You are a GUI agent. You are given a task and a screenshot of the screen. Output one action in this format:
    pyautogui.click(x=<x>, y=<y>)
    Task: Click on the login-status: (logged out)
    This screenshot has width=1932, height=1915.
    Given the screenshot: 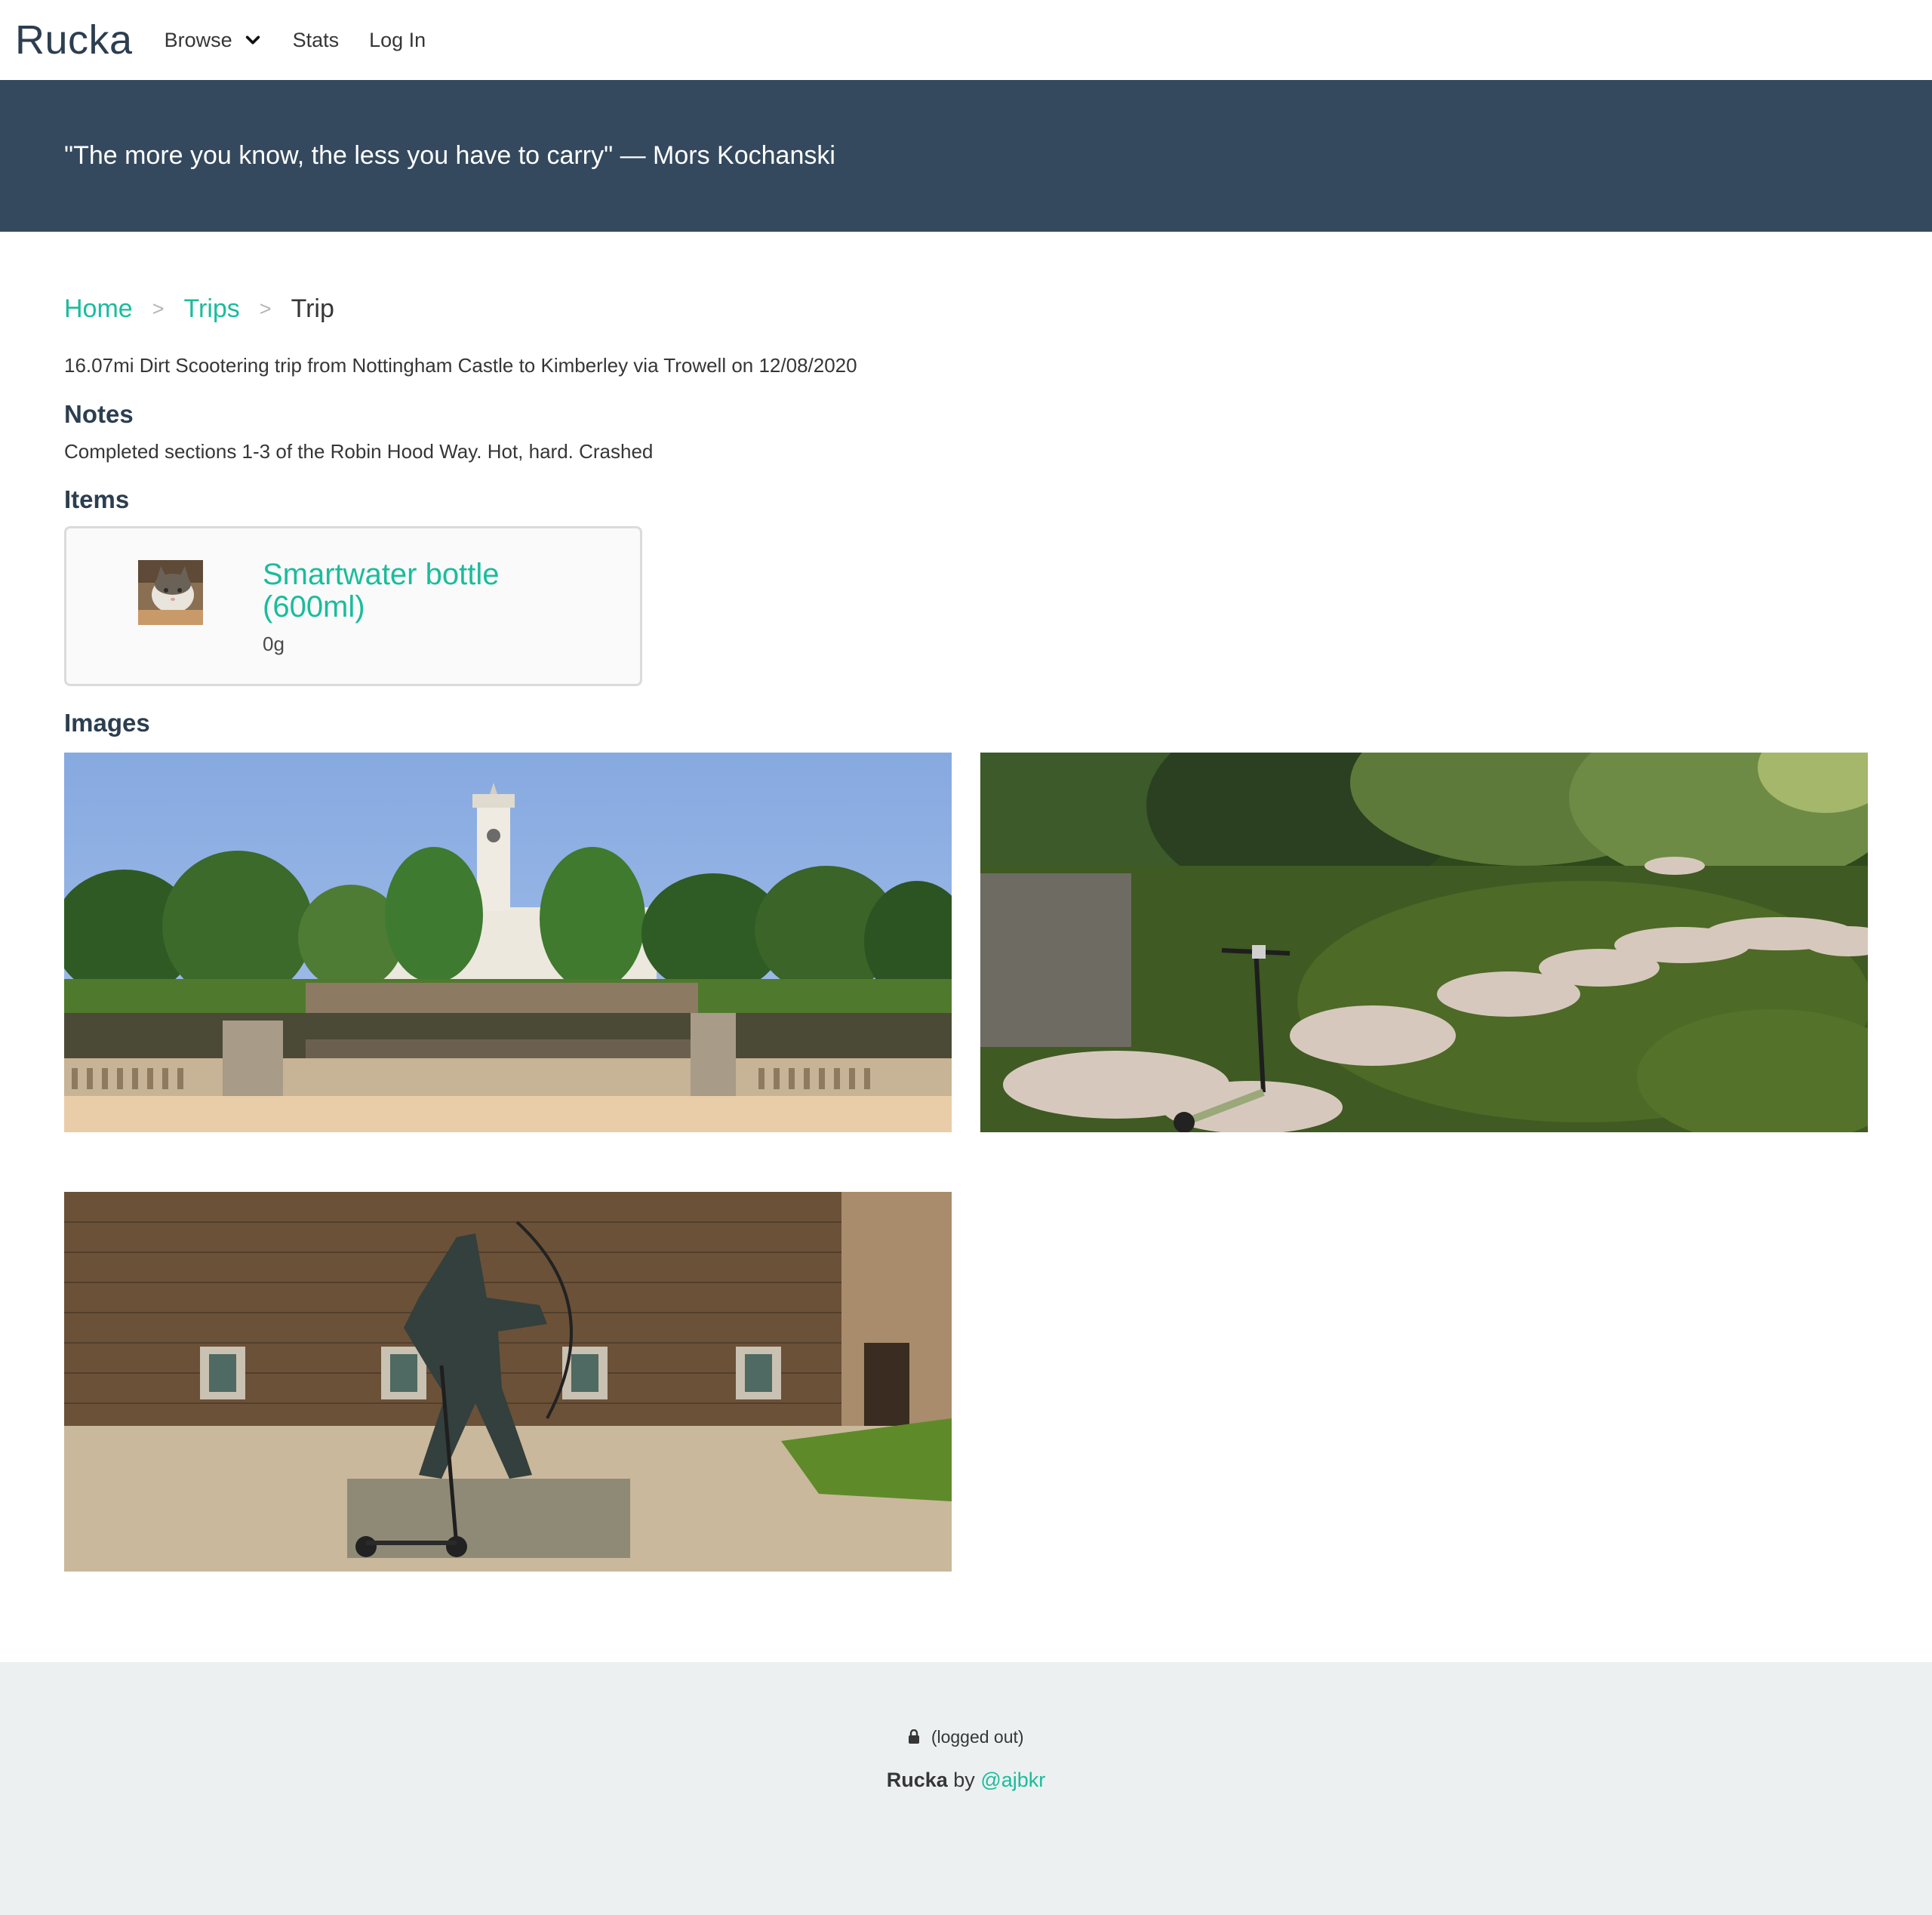 What is the action you would take?
    pyautogui.click(x=966, y=1737)
    